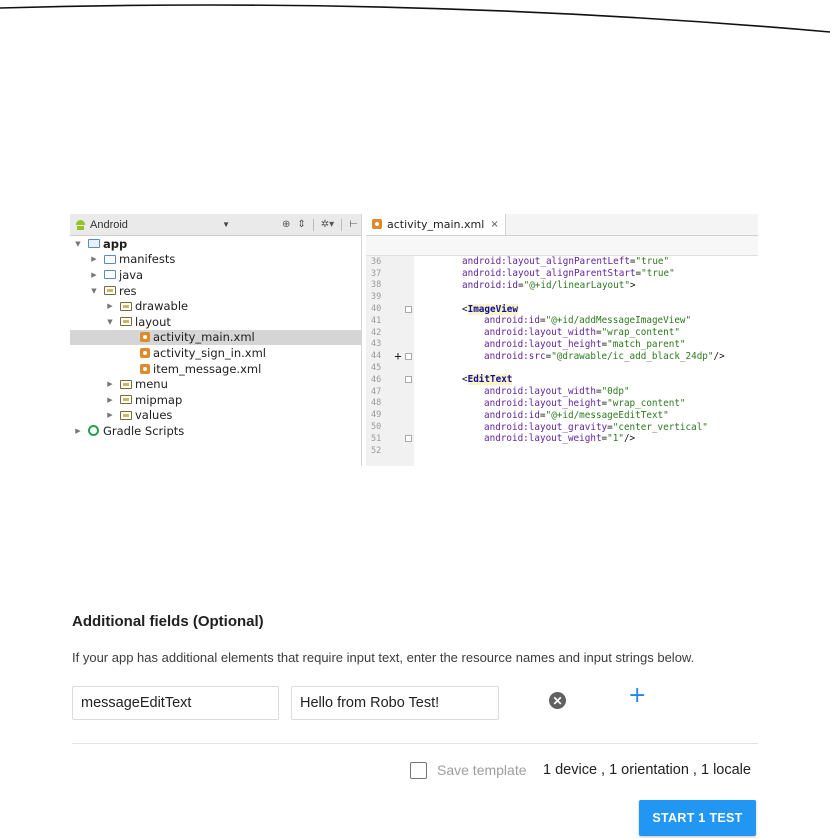  I want to click on code-text: android:layout_alignParentLeft="true", so click(565, 261).